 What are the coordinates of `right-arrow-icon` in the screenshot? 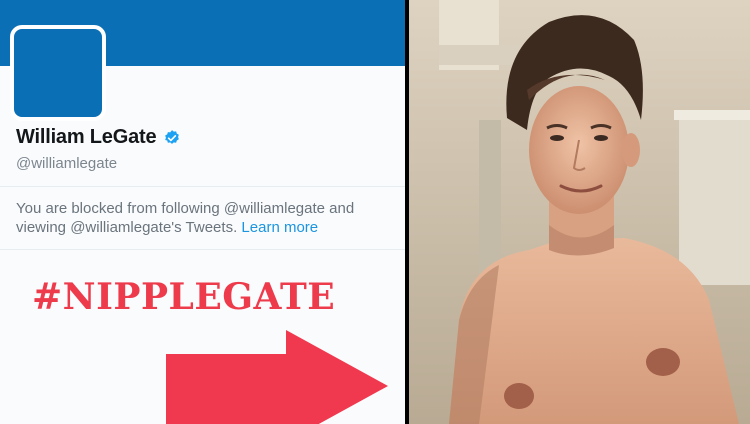 It's located at (277, 377).